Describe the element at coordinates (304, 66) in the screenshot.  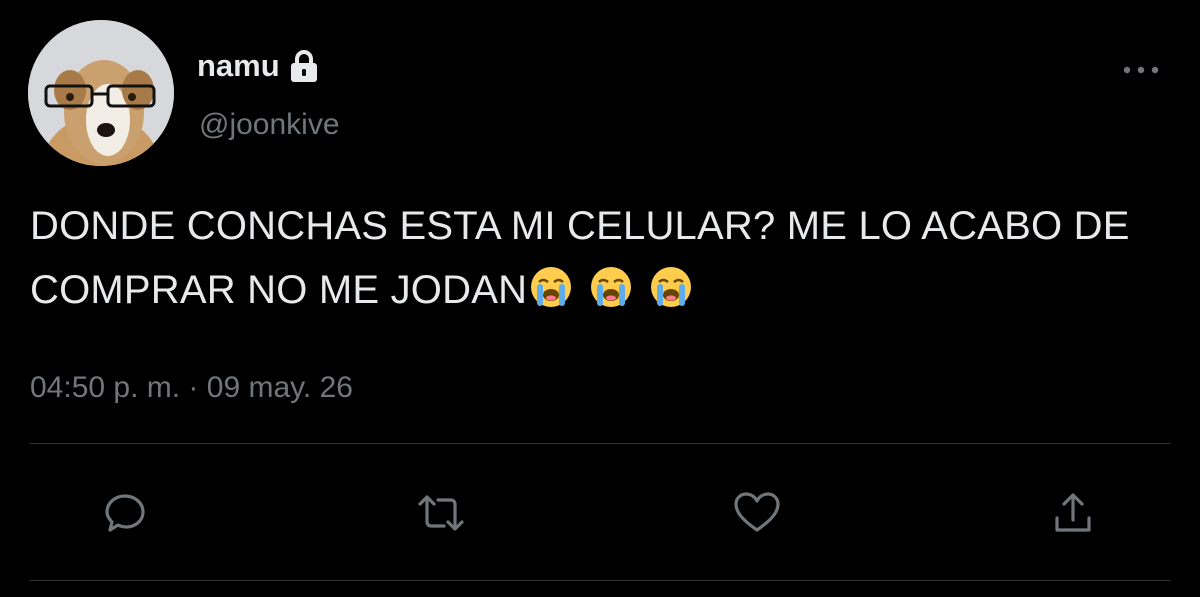
I see `lock-icon` at that location.